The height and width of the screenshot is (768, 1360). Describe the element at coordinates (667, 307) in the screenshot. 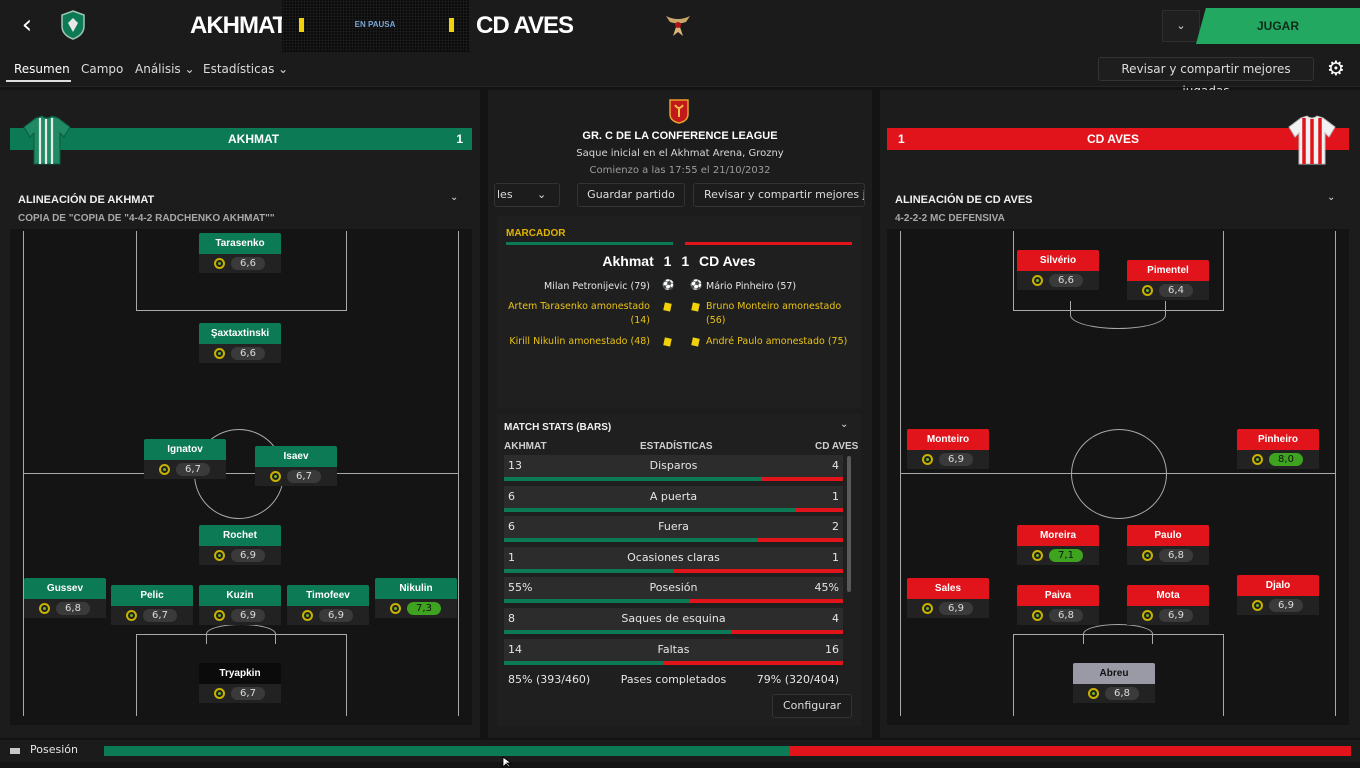

I see `yellow-card-icon` at that location.